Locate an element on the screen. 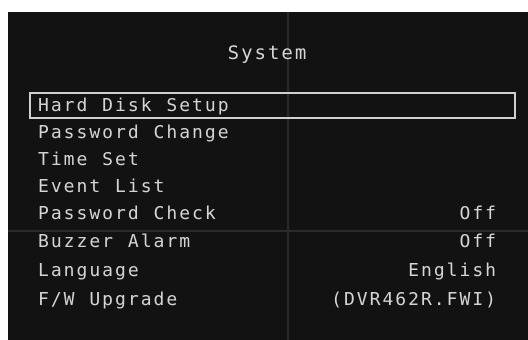 This screenshot has height=340, width=528. language-value: English is located at coordinates (453, 270).